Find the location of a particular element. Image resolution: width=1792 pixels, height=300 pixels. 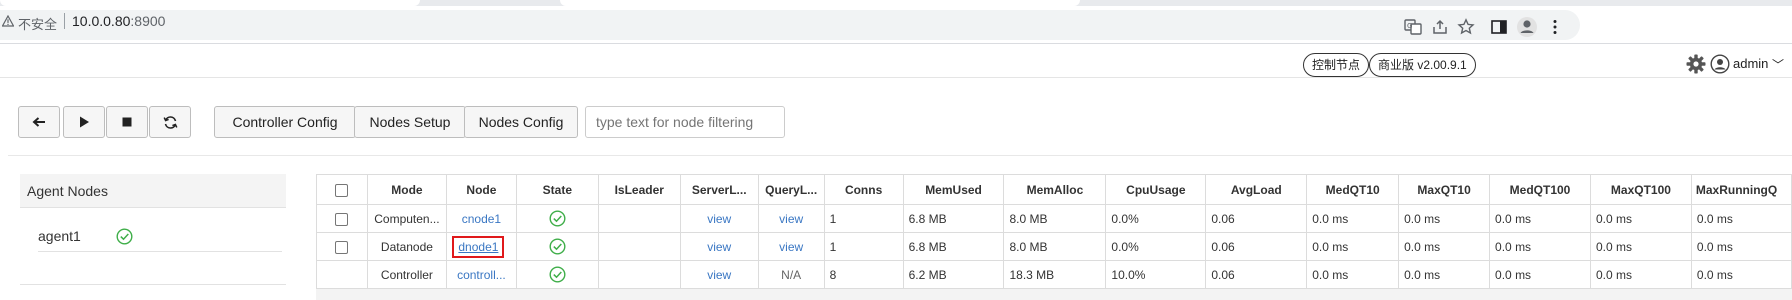

column-header: MaxQT10 is located at coordinates (1444, 189).